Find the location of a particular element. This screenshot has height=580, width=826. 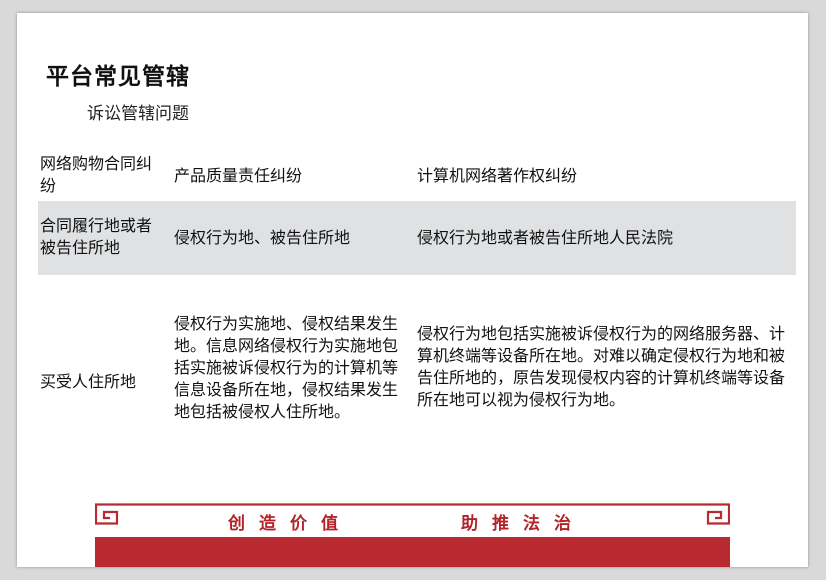

footer-slogan-left: 创造价值 is located at coordinates (290, 524).